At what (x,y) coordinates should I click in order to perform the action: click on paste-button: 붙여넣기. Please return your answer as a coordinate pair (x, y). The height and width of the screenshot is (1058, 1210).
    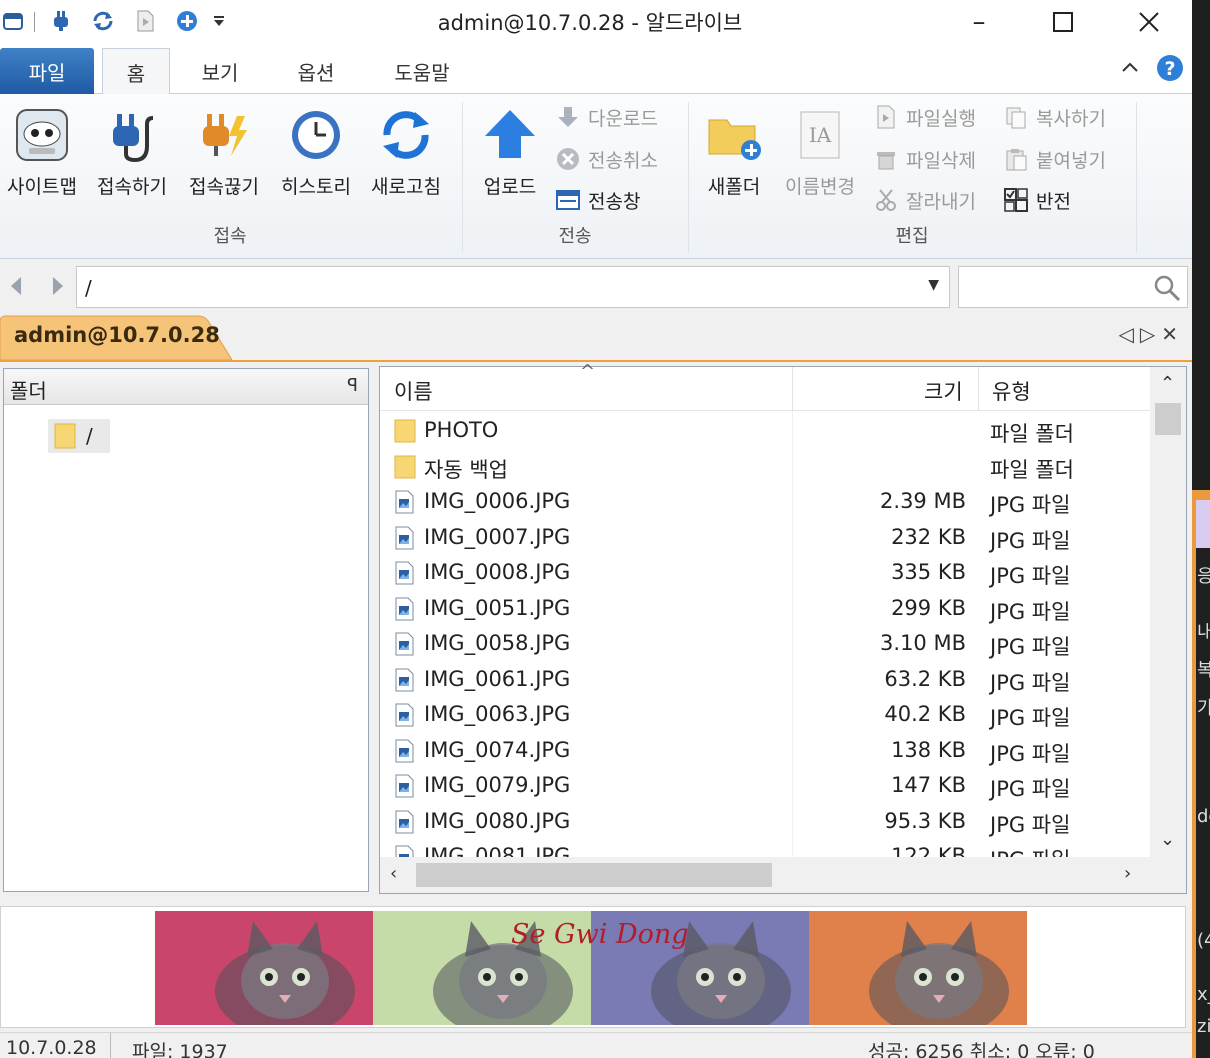
    Looking at the image, I should click on (1054, 159).